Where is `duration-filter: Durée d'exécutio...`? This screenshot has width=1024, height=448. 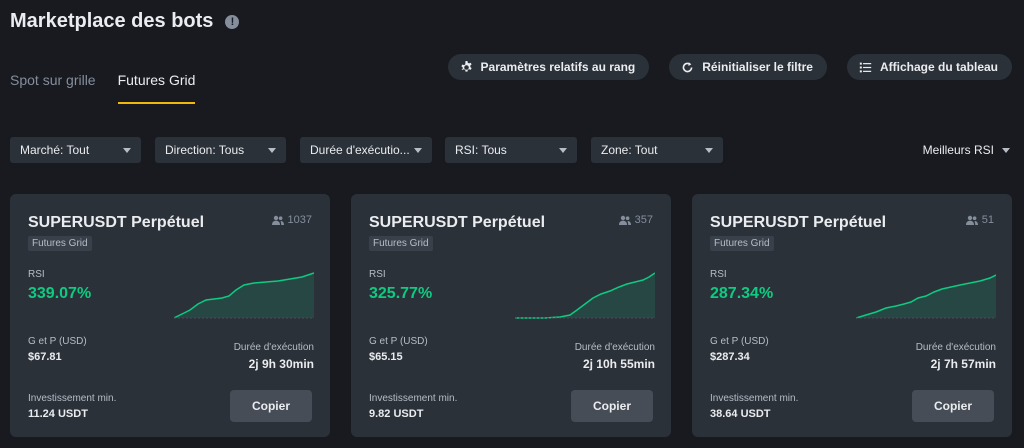 duration-filter: Durée d'exécutio... is located at coordinates (366, 150).